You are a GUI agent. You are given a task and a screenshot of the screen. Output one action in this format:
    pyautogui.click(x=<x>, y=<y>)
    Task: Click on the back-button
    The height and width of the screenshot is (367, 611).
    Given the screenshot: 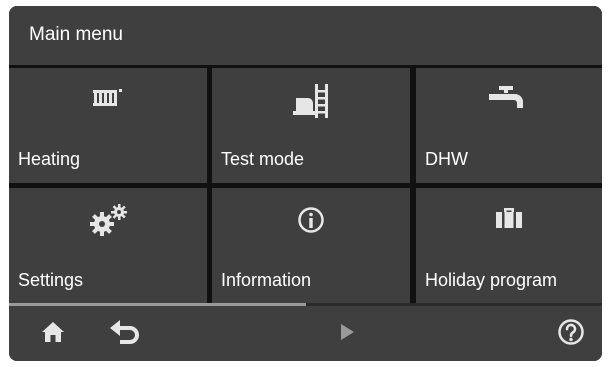 What is the action you would take?
    pyautogui.click(x=125, y=334)
    